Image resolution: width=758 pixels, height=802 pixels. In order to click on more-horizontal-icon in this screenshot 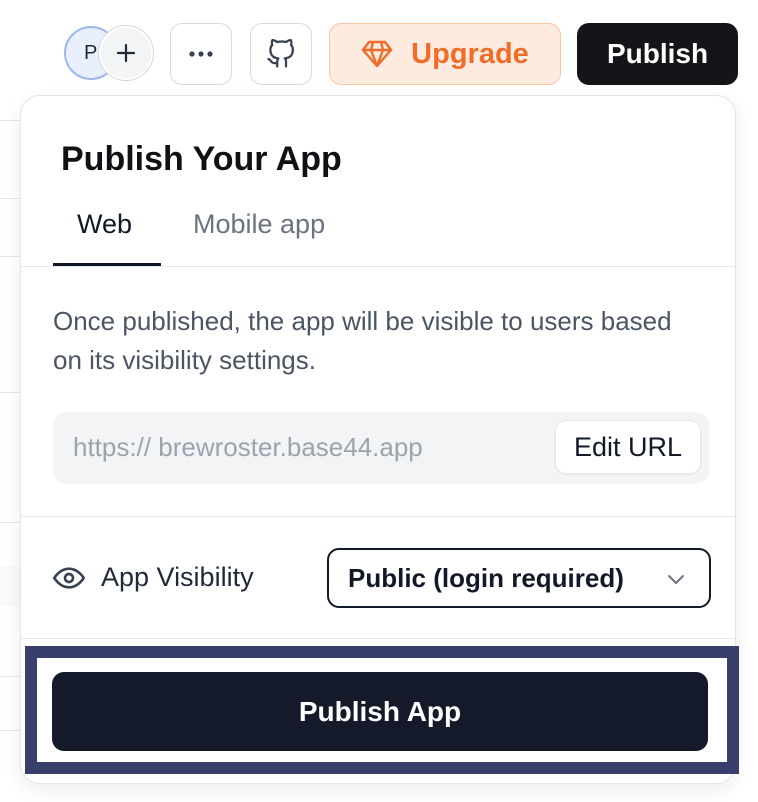, I will do `click(201, 54)`.